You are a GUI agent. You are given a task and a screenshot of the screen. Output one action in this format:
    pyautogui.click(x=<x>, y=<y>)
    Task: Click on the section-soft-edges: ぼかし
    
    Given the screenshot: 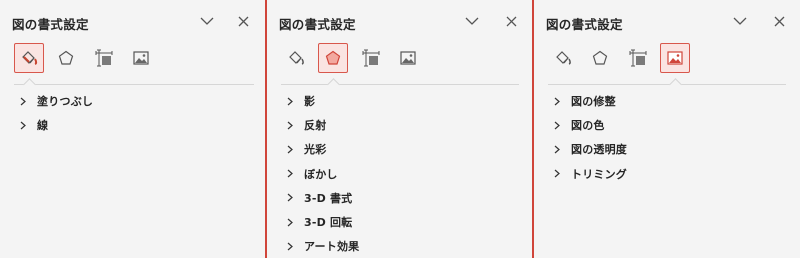 What is the action you would take?
    pyautogui.click(x=323, y=174)
    